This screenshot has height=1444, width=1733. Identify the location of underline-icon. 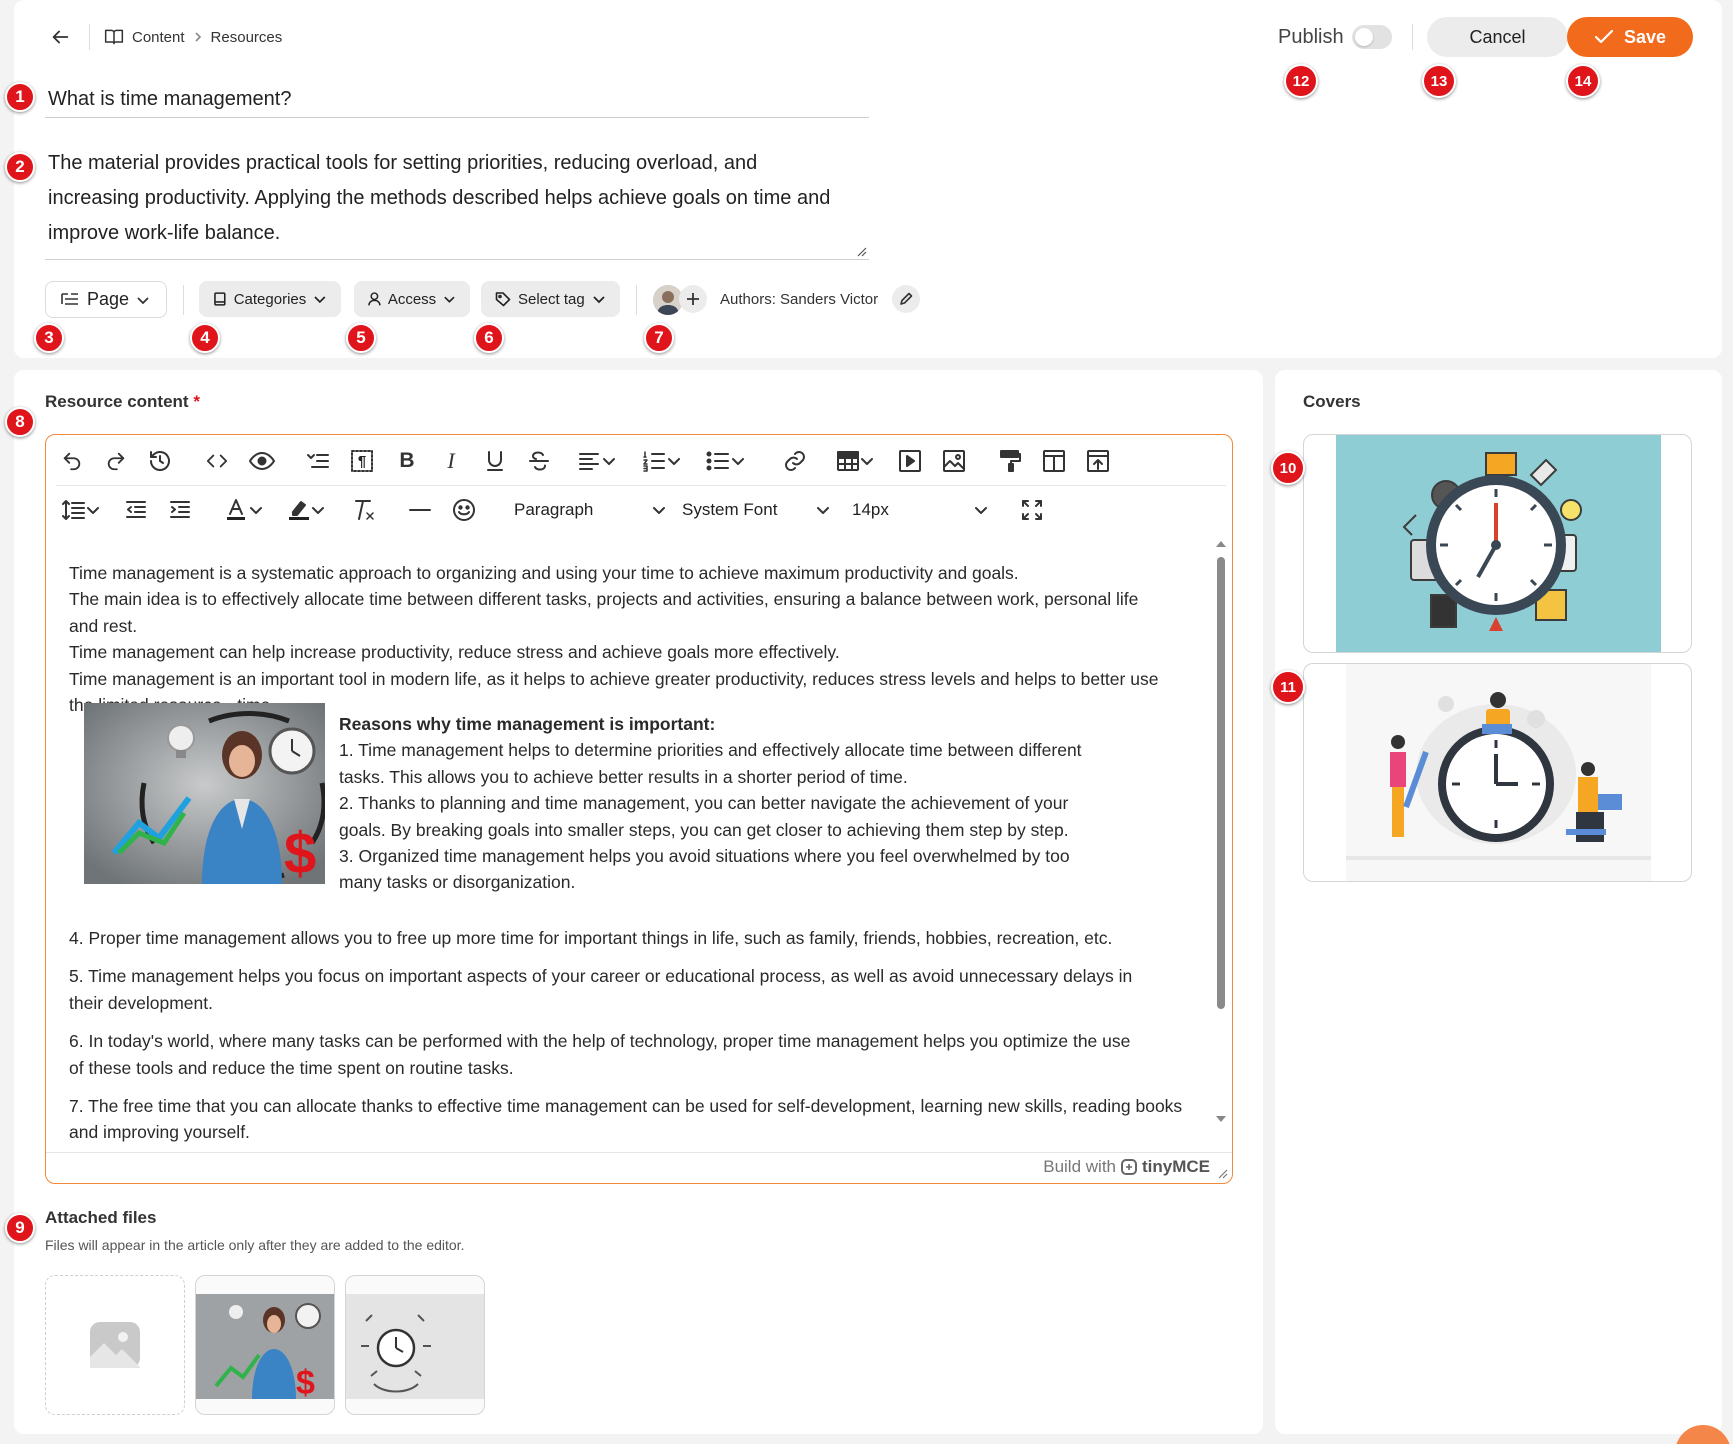
(495, 461).